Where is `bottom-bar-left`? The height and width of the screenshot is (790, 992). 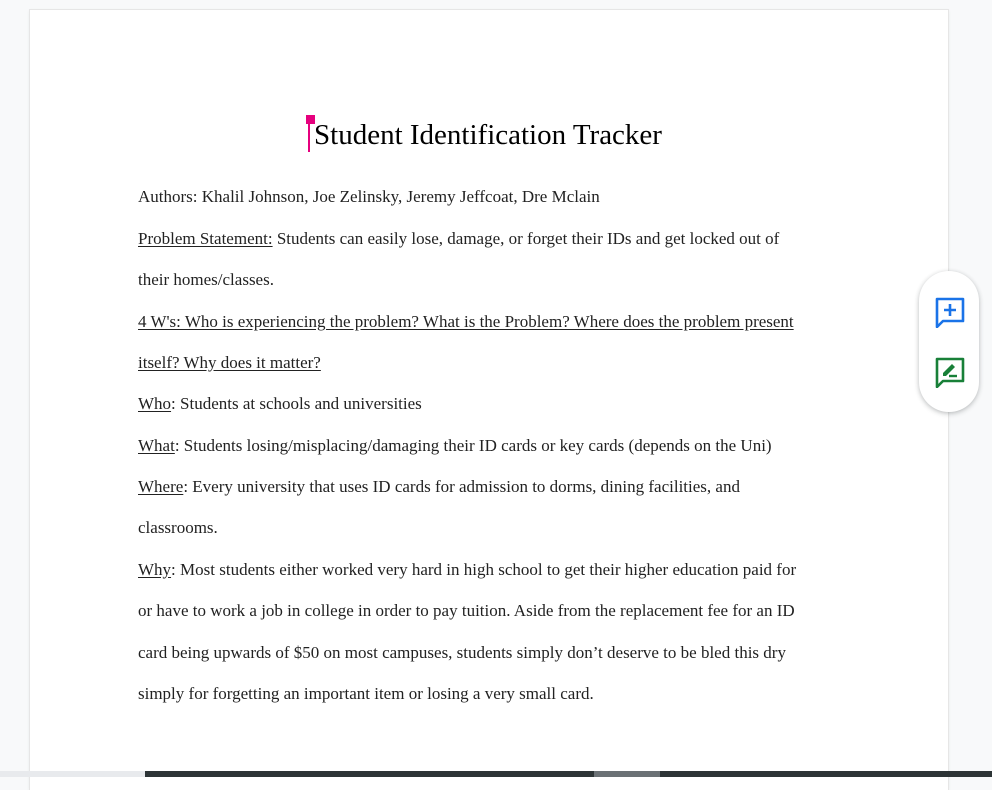 bottom-bar-left is located at coordinates (72, 774).